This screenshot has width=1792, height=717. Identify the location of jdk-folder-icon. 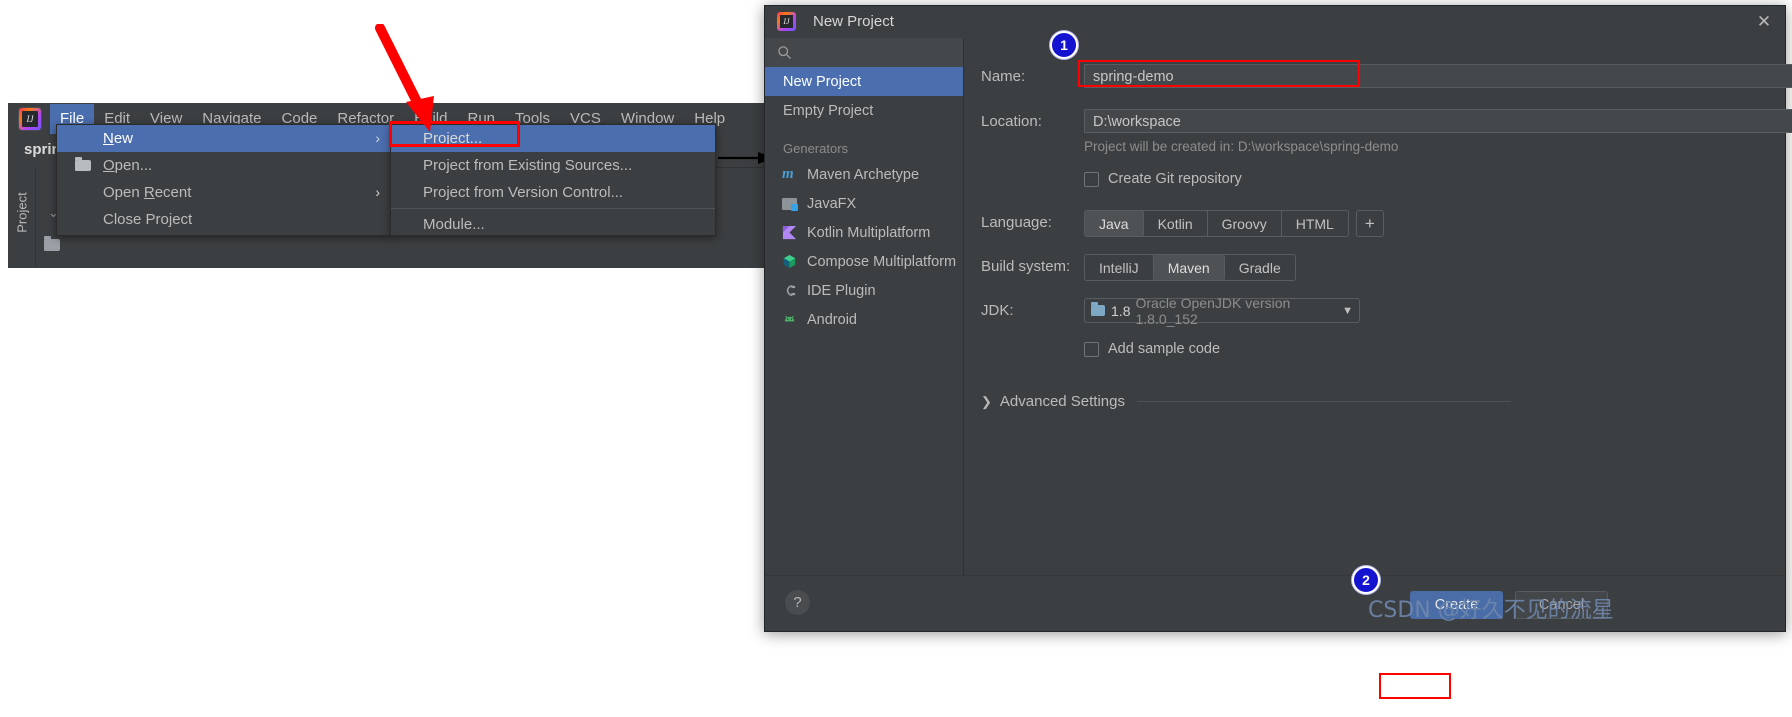
(1098, 309).